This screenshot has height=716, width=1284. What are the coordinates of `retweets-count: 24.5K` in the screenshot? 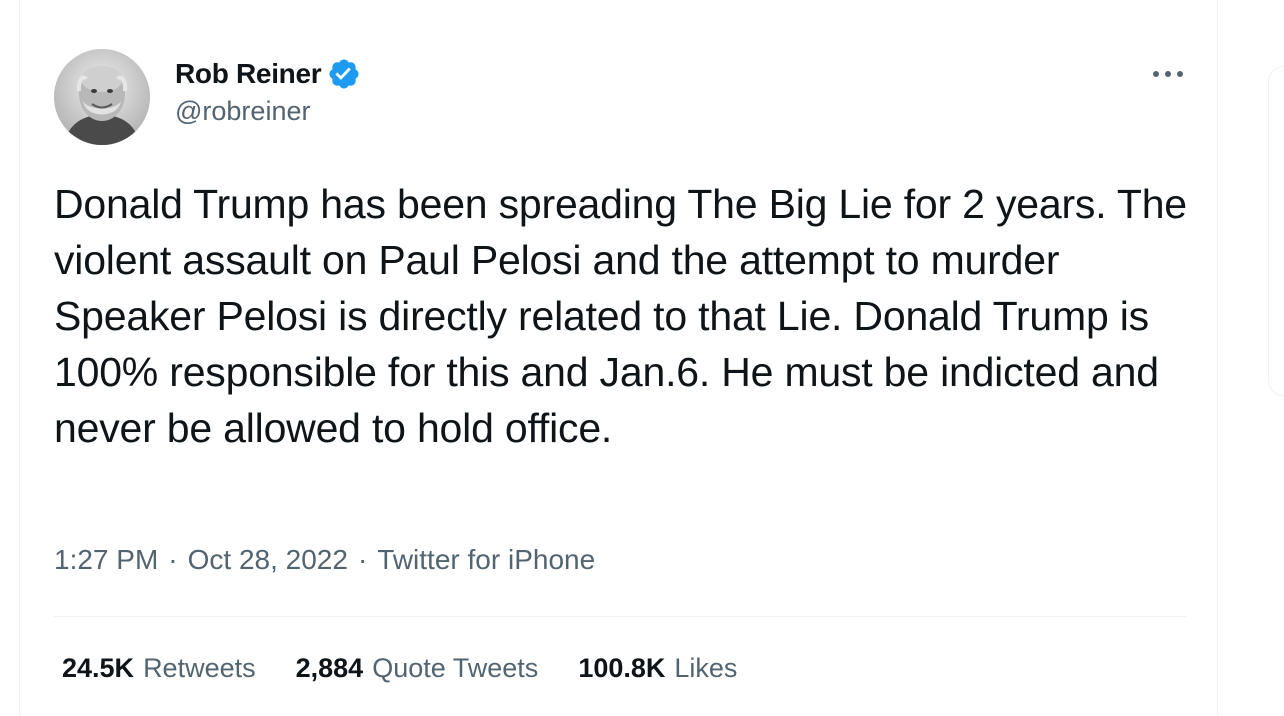 It's located at (98, 668).